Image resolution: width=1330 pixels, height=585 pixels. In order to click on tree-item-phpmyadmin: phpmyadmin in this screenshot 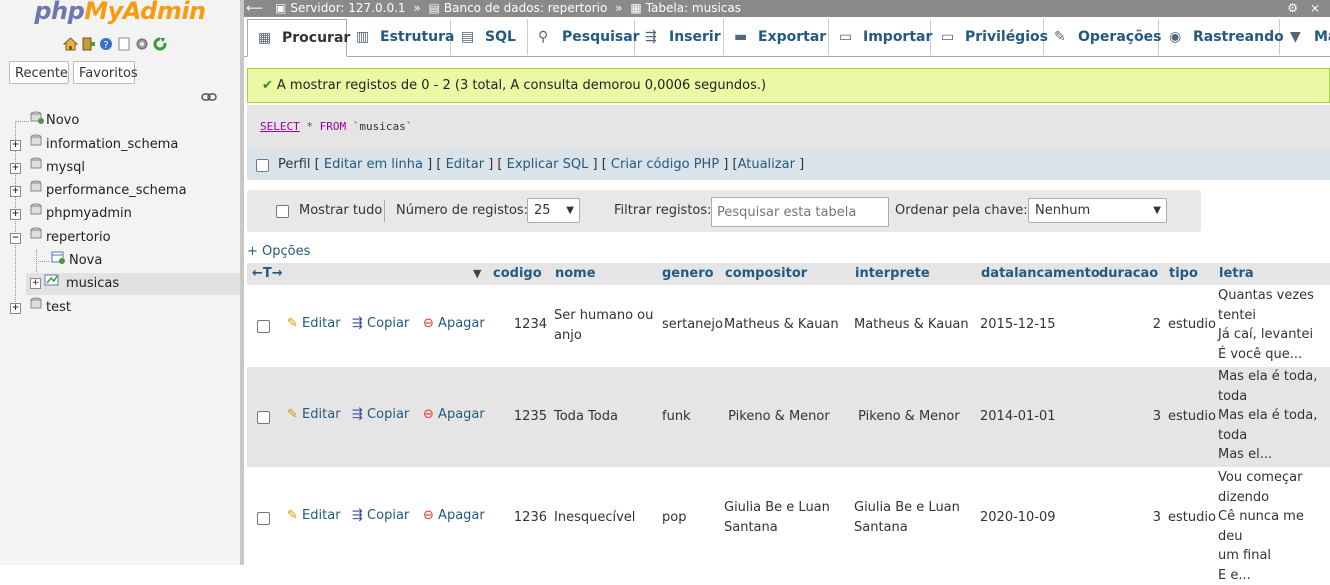, I will do `click(81, 214)`.